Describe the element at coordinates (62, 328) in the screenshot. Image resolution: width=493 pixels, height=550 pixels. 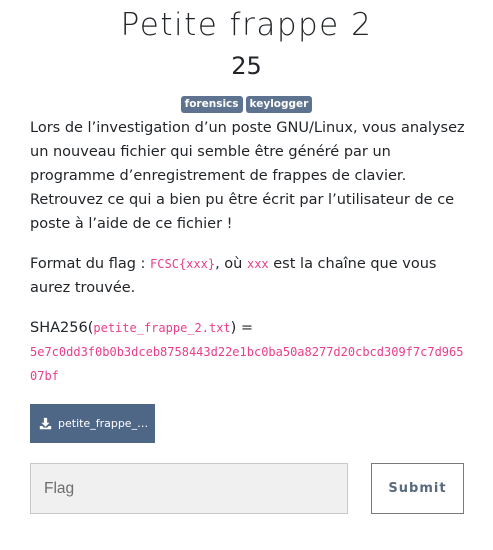
I see `sha256-prefix: SHA256(` at that location.